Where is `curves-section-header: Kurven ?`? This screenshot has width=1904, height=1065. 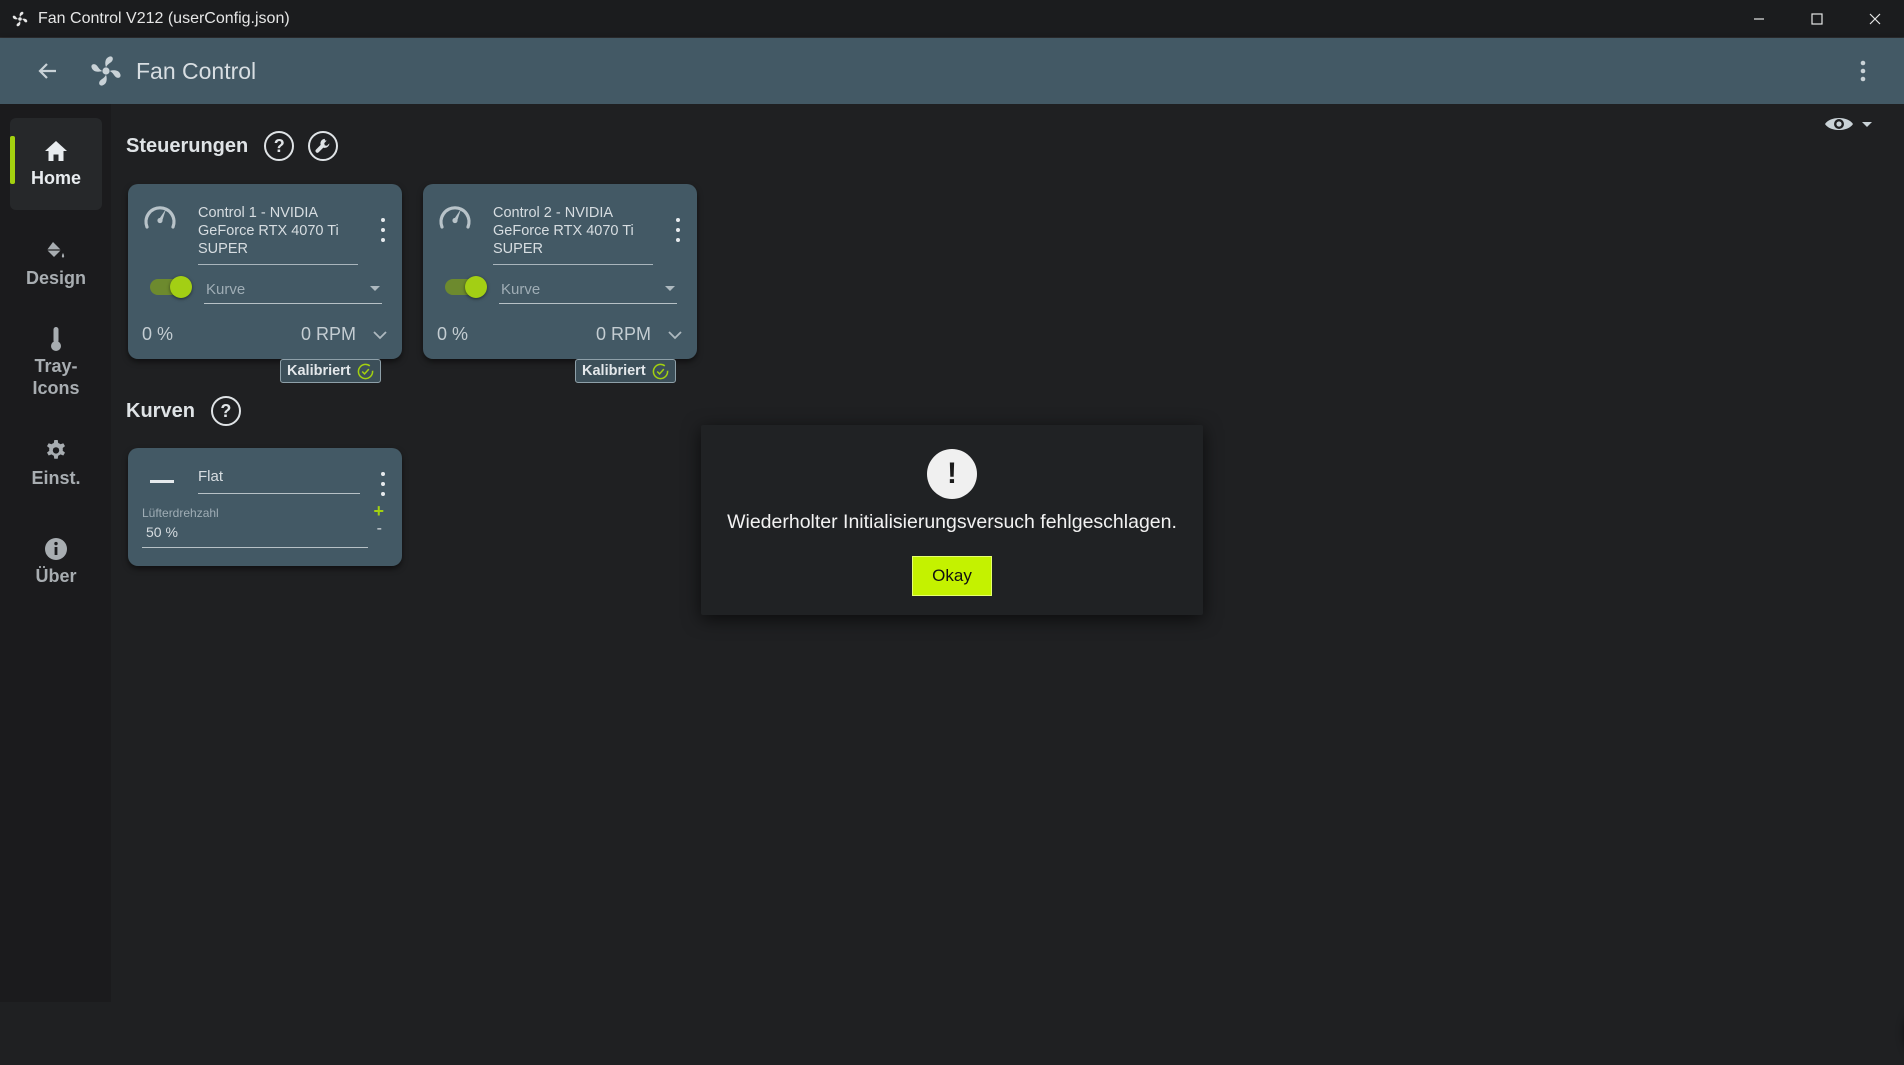
curves-section-header: Kurven ? is located at coordinates (183, 411).